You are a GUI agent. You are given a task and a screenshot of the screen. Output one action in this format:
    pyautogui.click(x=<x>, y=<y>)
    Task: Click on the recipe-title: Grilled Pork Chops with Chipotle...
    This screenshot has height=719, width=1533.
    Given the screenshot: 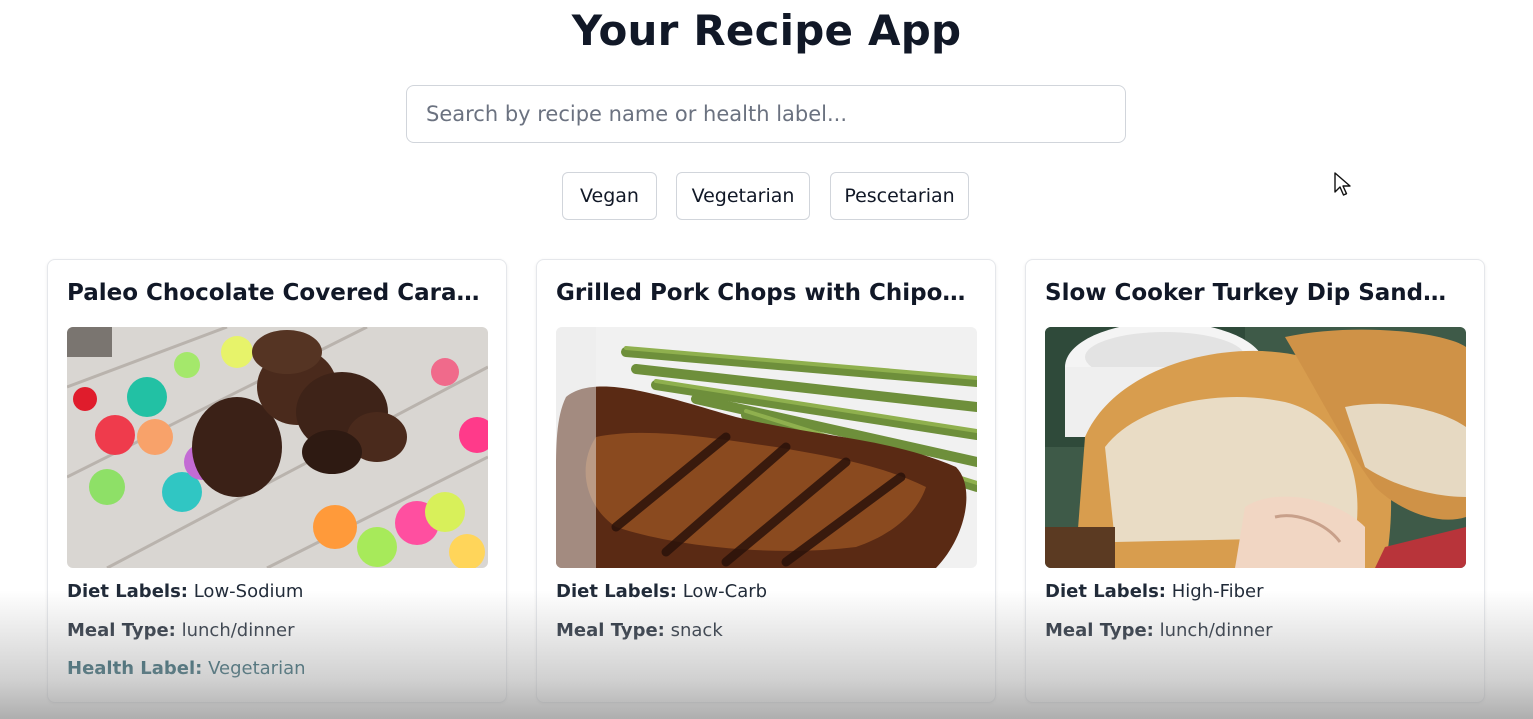 What is the action you would take?
    pyautogui.click(x=766, y=293)
    